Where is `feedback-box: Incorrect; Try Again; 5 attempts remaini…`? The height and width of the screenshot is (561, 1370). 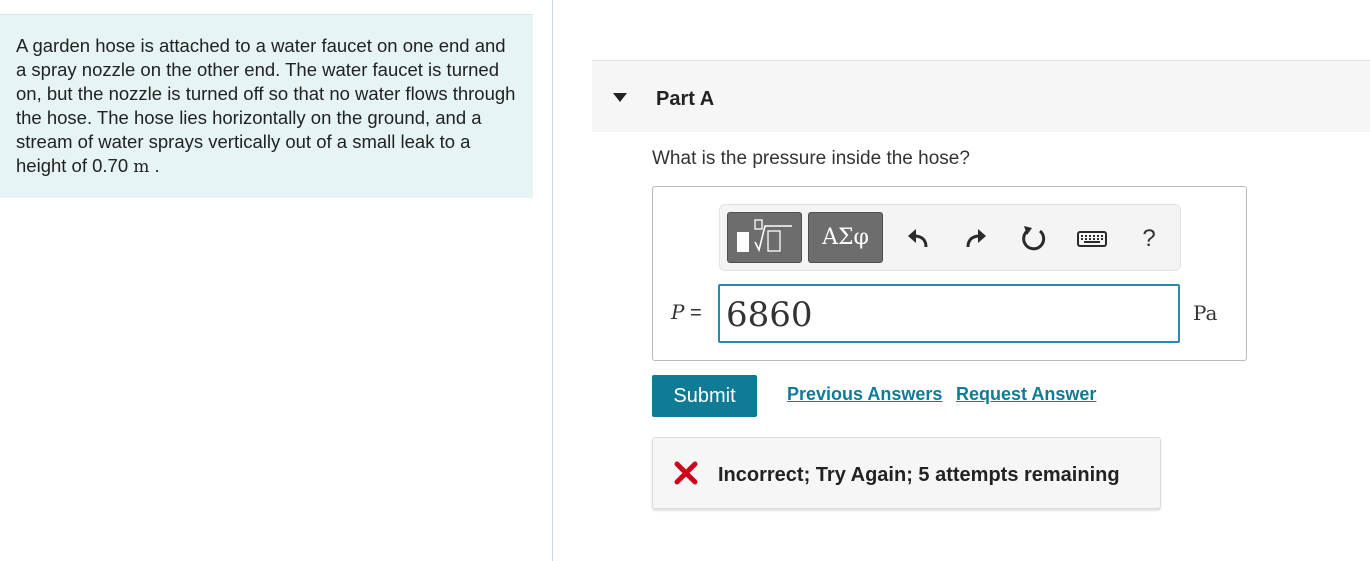 feedback-box: Incorrect; Try Again; 5 attempts remaini… is located at coordinates (906, 473).